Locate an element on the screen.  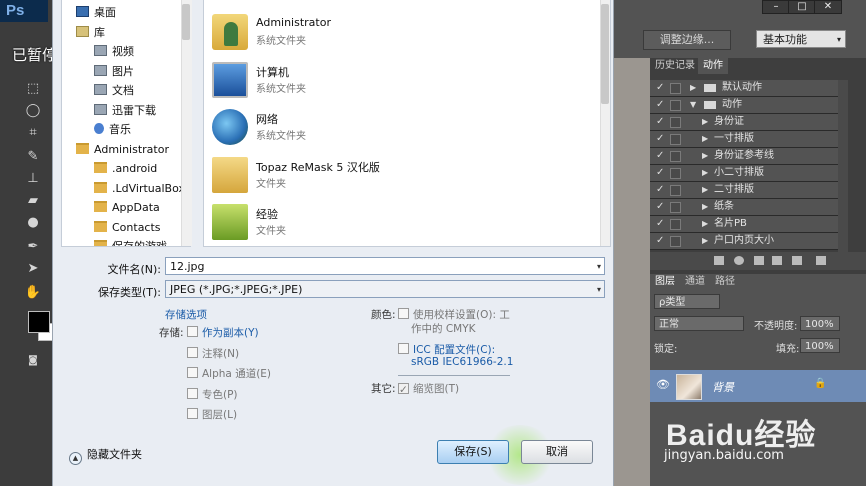
nav-item: .LdVirtualBox is located at coordinates (139, 189).